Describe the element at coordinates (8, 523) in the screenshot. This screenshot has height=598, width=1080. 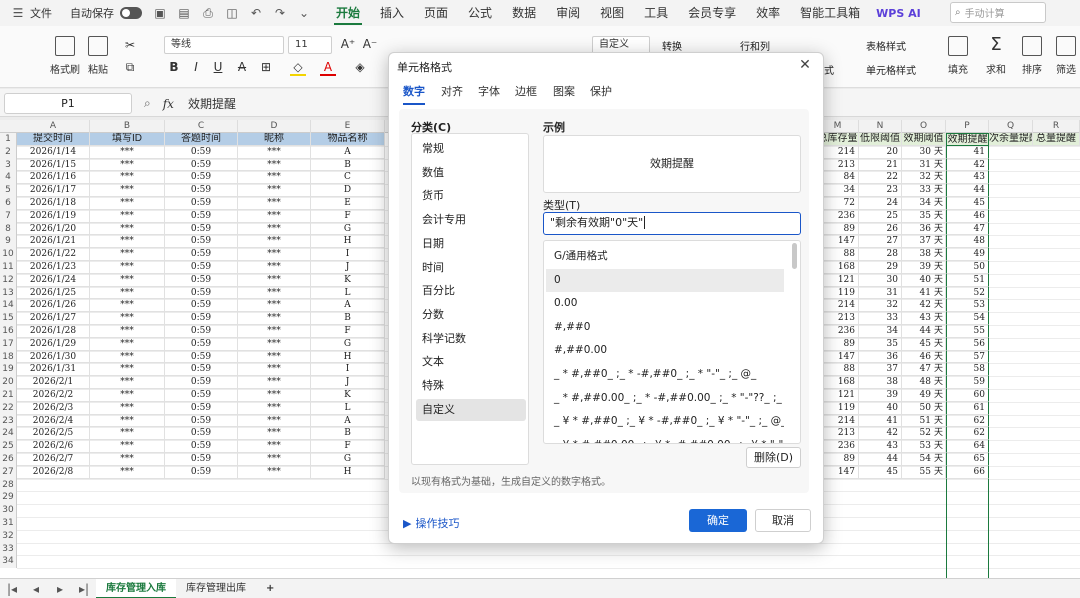
I see `row-number: 31` at that location.